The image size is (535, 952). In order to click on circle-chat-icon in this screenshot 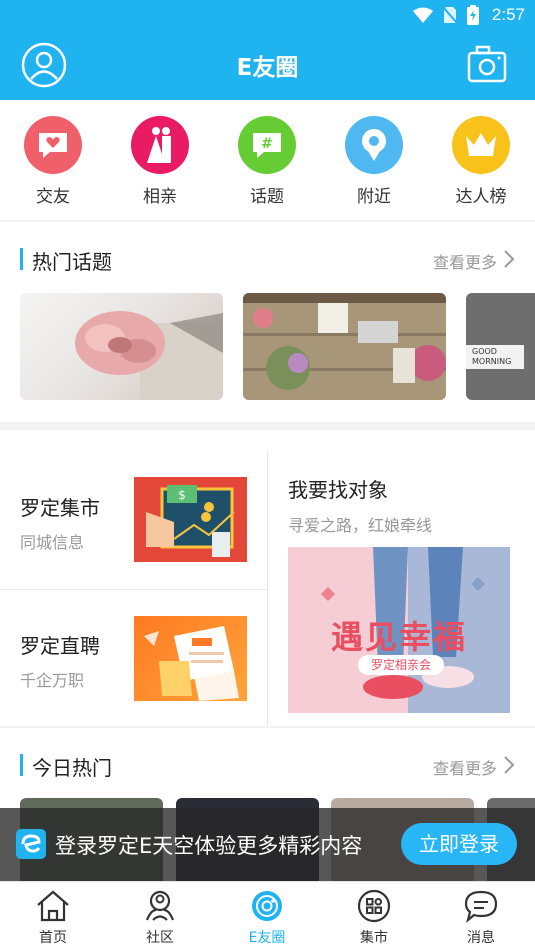, I will do `click(267, 906)`.